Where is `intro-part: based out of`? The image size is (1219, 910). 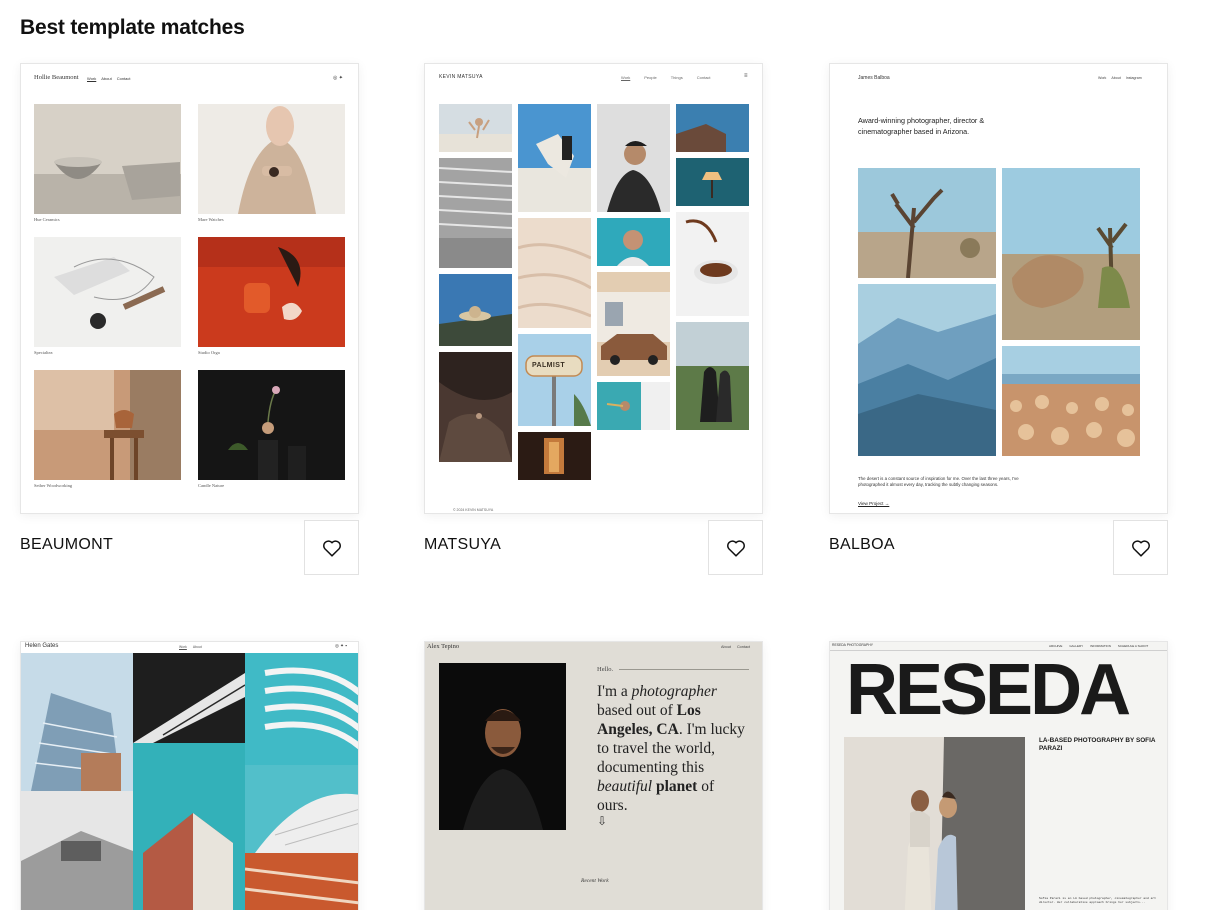
intro-part: based out of is located at coordinates (637, 710).